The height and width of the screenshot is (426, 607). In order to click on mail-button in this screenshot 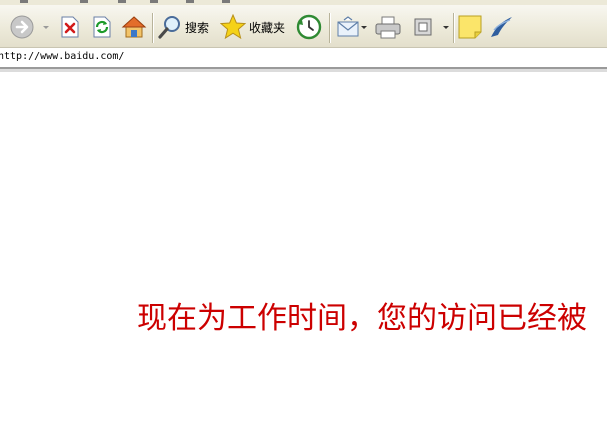, I will do `click(349, 27)`.